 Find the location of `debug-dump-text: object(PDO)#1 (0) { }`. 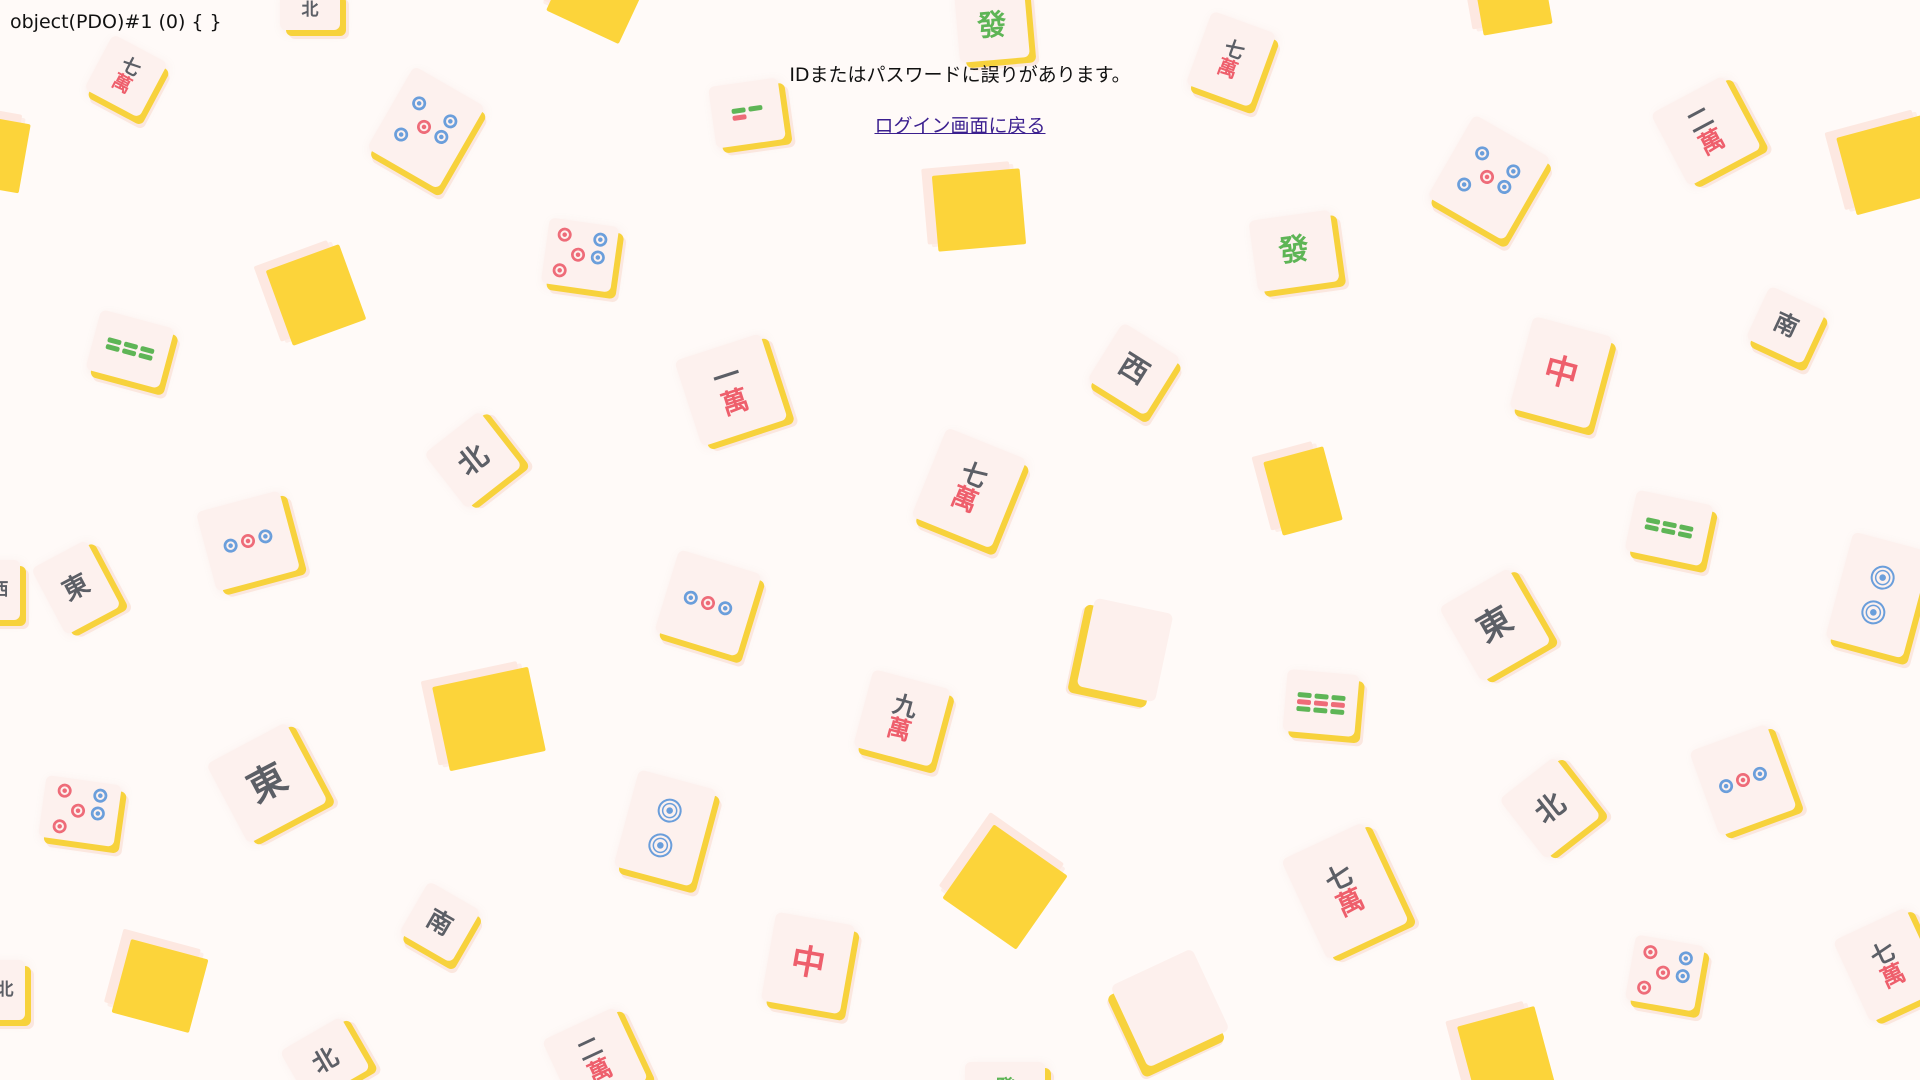

debug-dump-text: object(PDO)#1 (0) { } is located at coordinates (116, 22).